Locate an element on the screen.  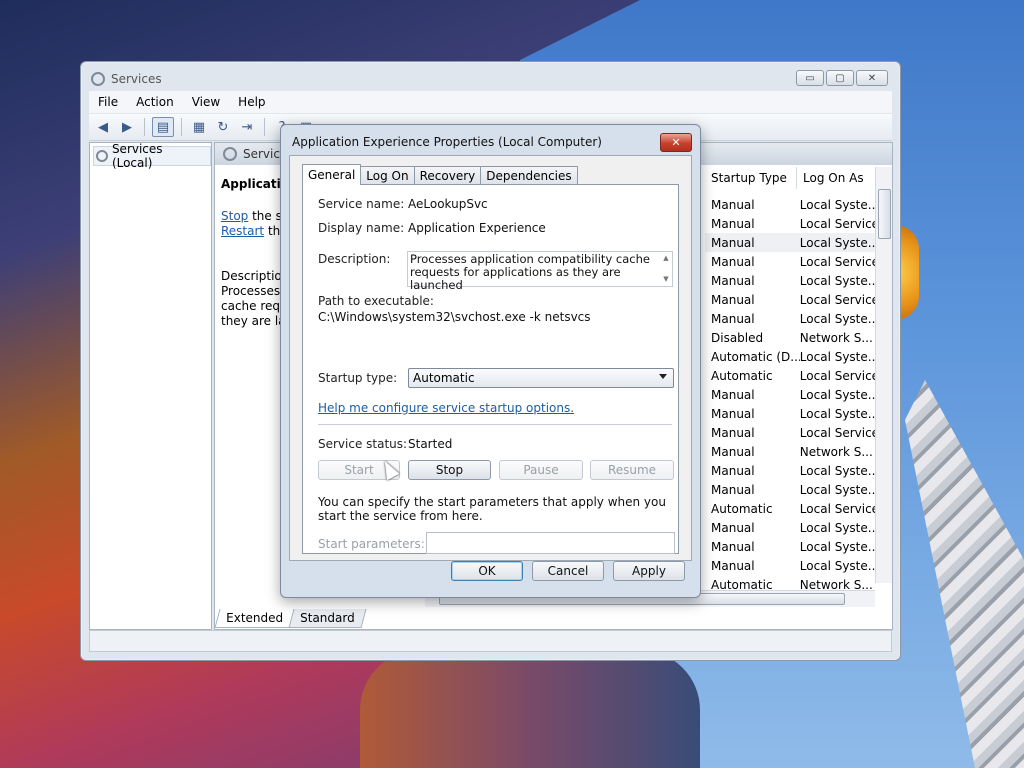
startup-type-select: Automatic is located at coordinates (541, 378).